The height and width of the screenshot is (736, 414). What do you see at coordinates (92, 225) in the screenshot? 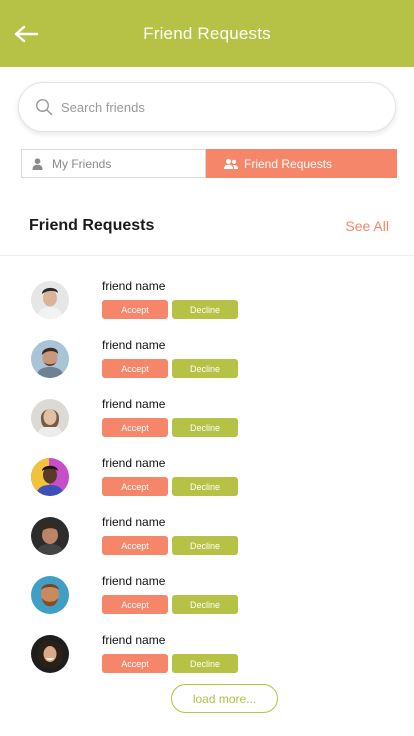
I see `section-title: Friend Requests` at bounding box center [92, 225].